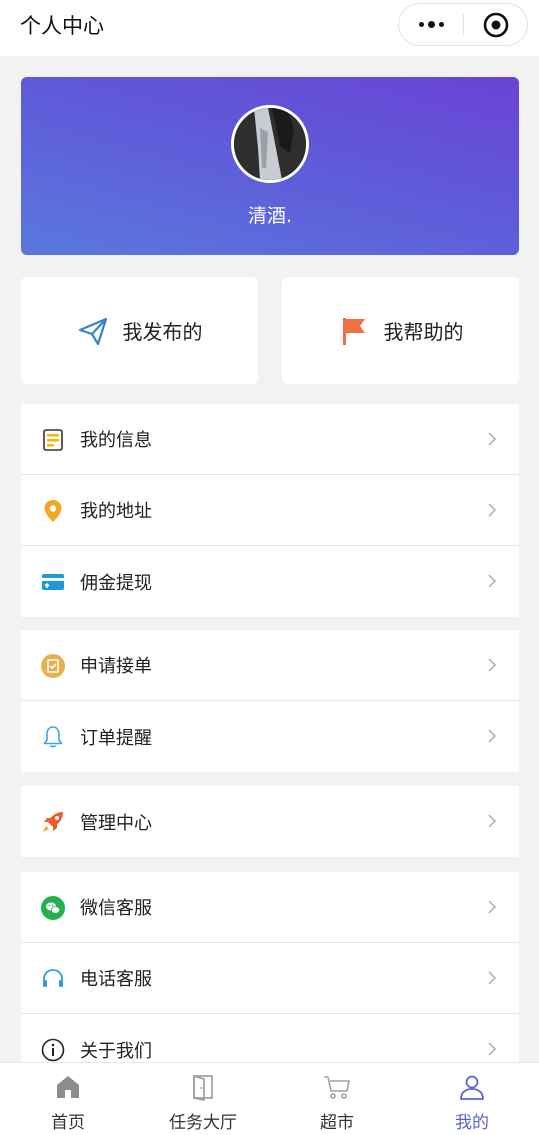 The width and height of the screenshot is (539, 1135). I want to click on bottom-tabbar: 首页 任务大厅 超市 我的, so click(269, 1098).